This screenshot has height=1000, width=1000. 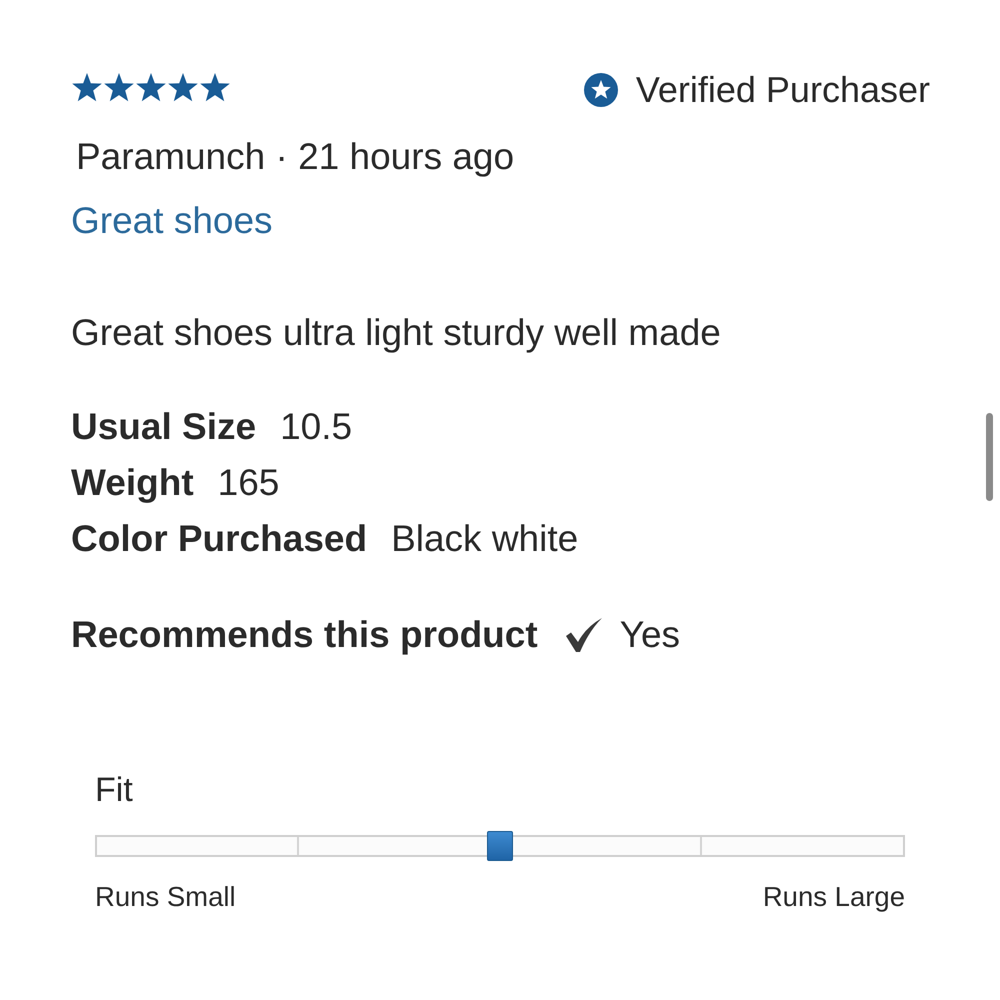 What do you see at coordinates (249, 483) in the screenshot?
I see `detail-value: 165` at bounding box center [249, 483].